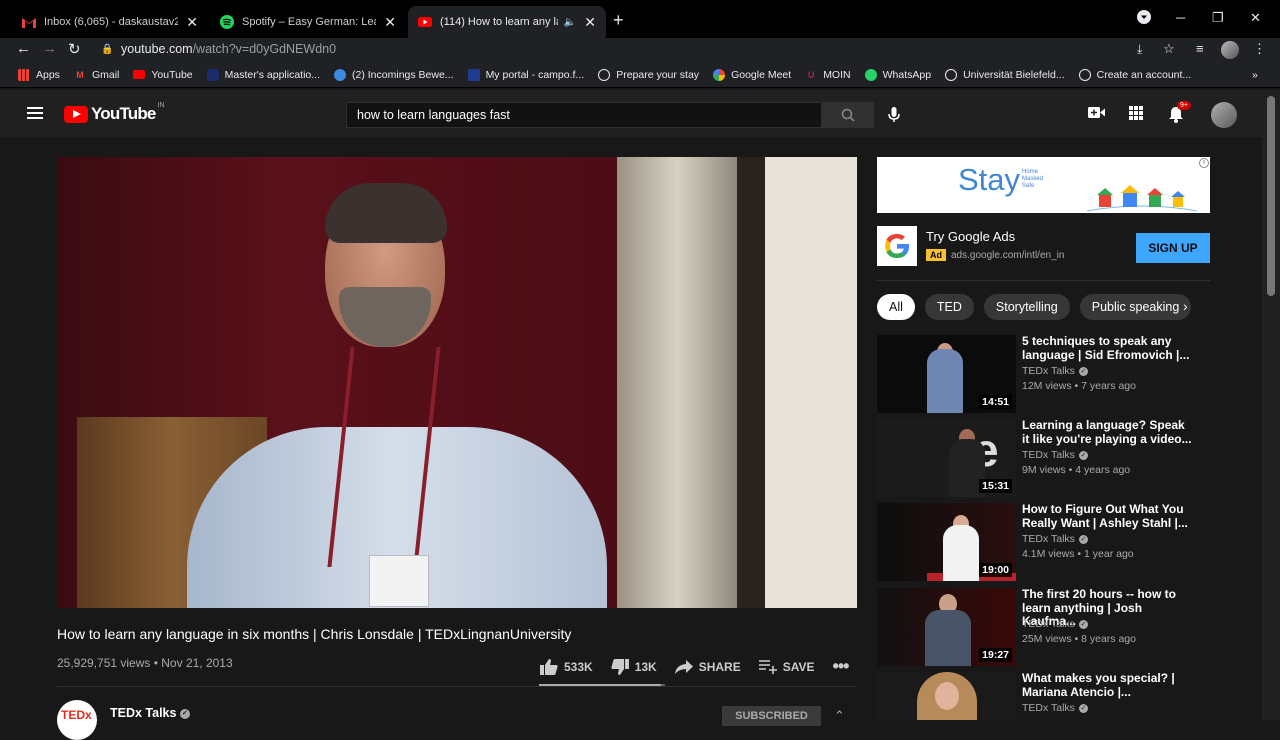 The image size is (1280, 740). Describe the element at coordinates (49, 48) in the screenshot. I see `forward-icon: →` at that location.